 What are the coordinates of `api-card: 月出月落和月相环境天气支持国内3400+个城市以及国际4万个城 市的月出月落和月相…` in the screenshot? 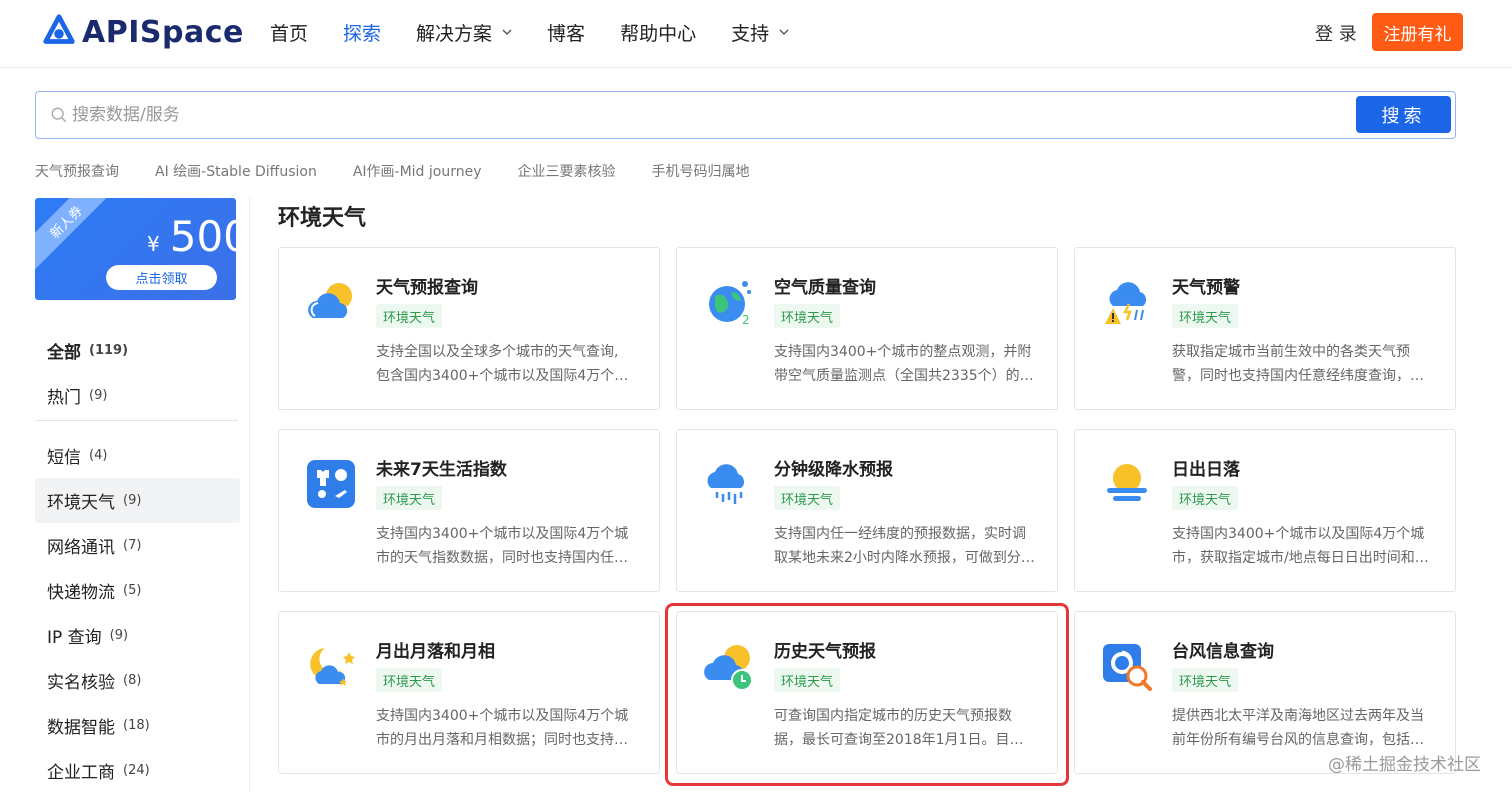 It's located at (469, 692).